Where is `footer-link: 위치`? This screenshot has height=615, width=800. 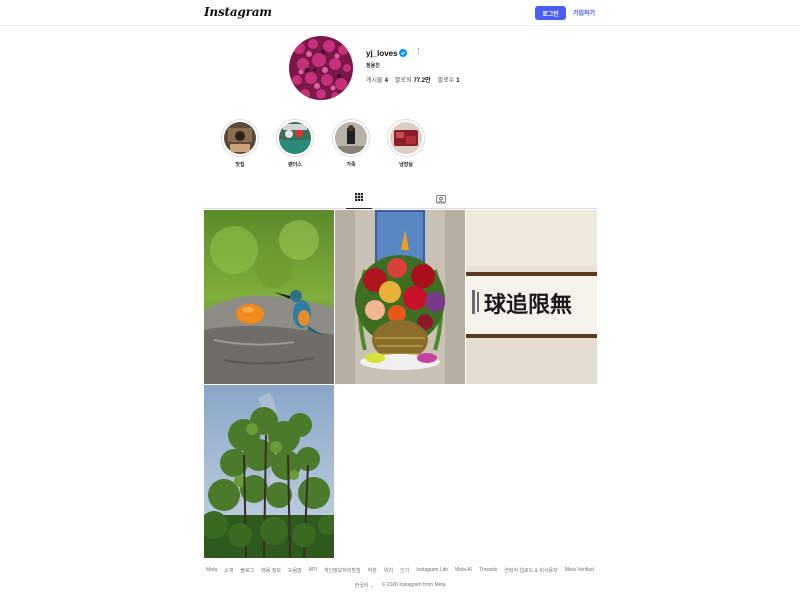
footer-link: 위치 is located at coordinates (388, 570).